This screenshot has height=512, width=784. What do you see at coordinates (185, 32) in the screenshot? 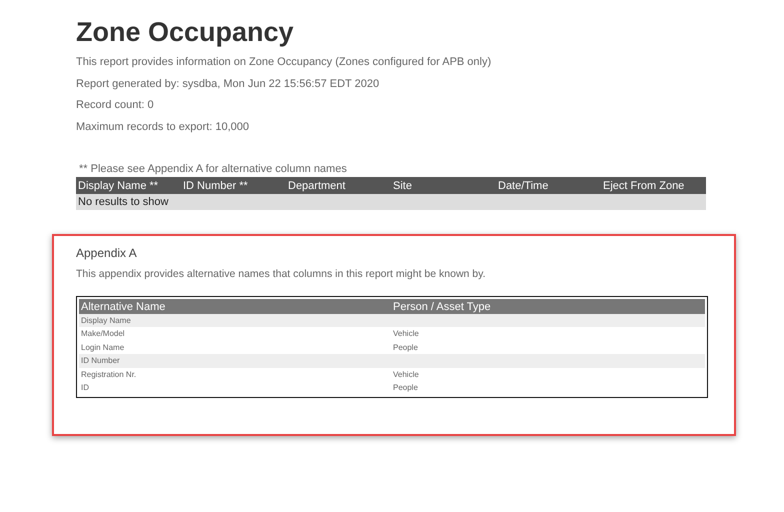
I see `report-title: Zone Occupancy` at bounding box center [185, 32].